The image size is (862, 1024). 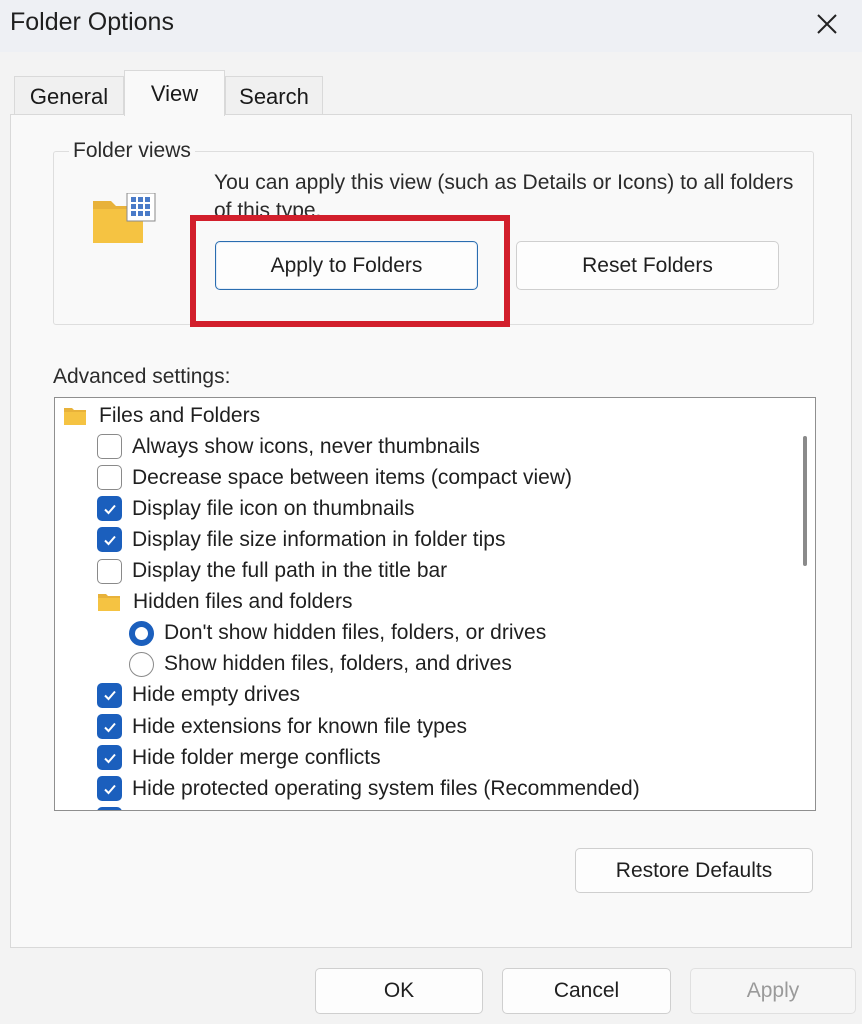 I want to click on folder-view-icon, so click(x=124, y=218).